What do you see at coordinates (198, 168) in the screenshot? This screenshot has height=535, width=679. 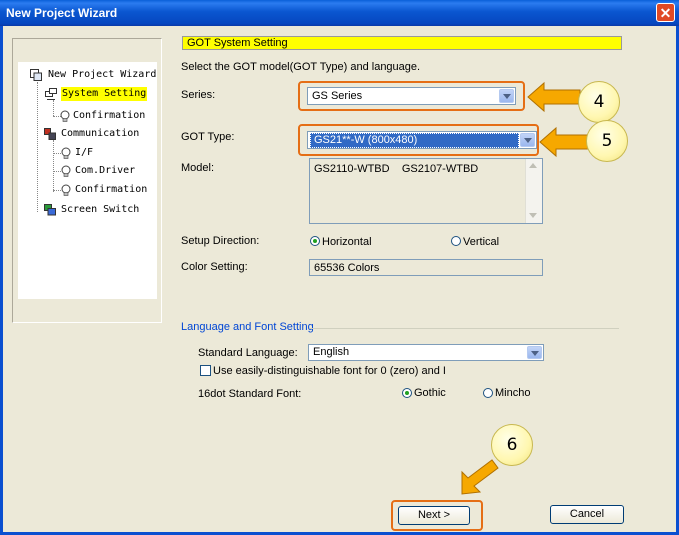 I see `model-label: Model:` at bounding box center [198, 168].